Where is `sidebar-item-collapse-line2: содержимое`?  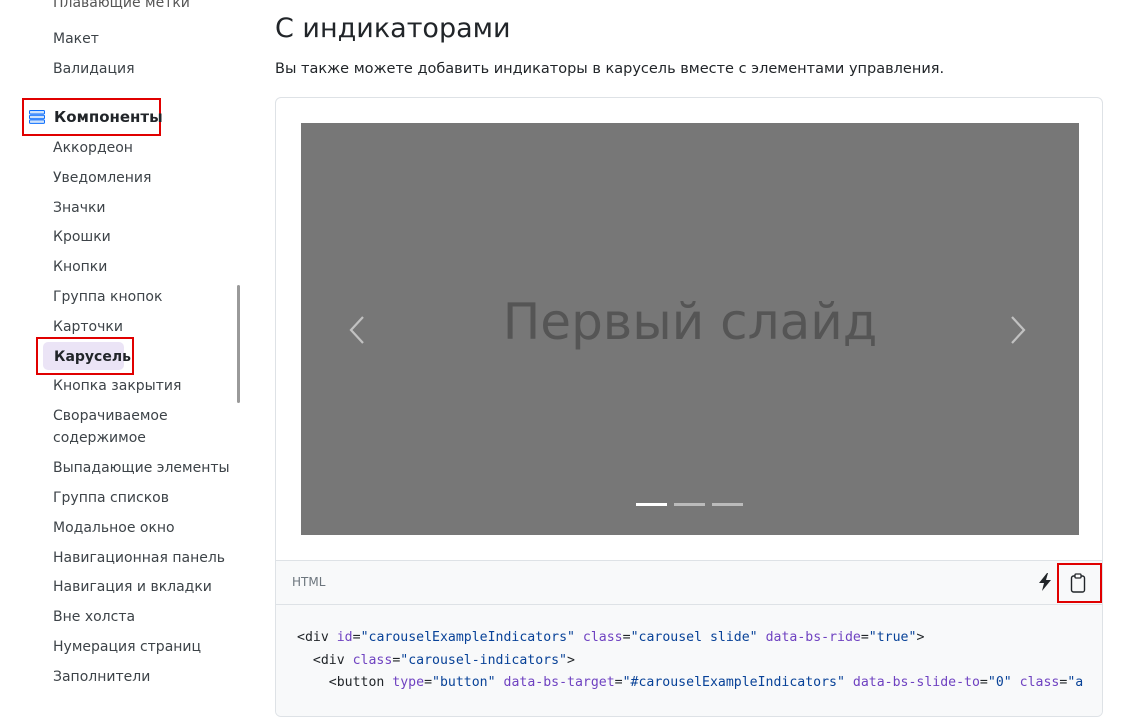 sidebar-item-collapse-line2: содержимое is located at coordinates (99, 438).